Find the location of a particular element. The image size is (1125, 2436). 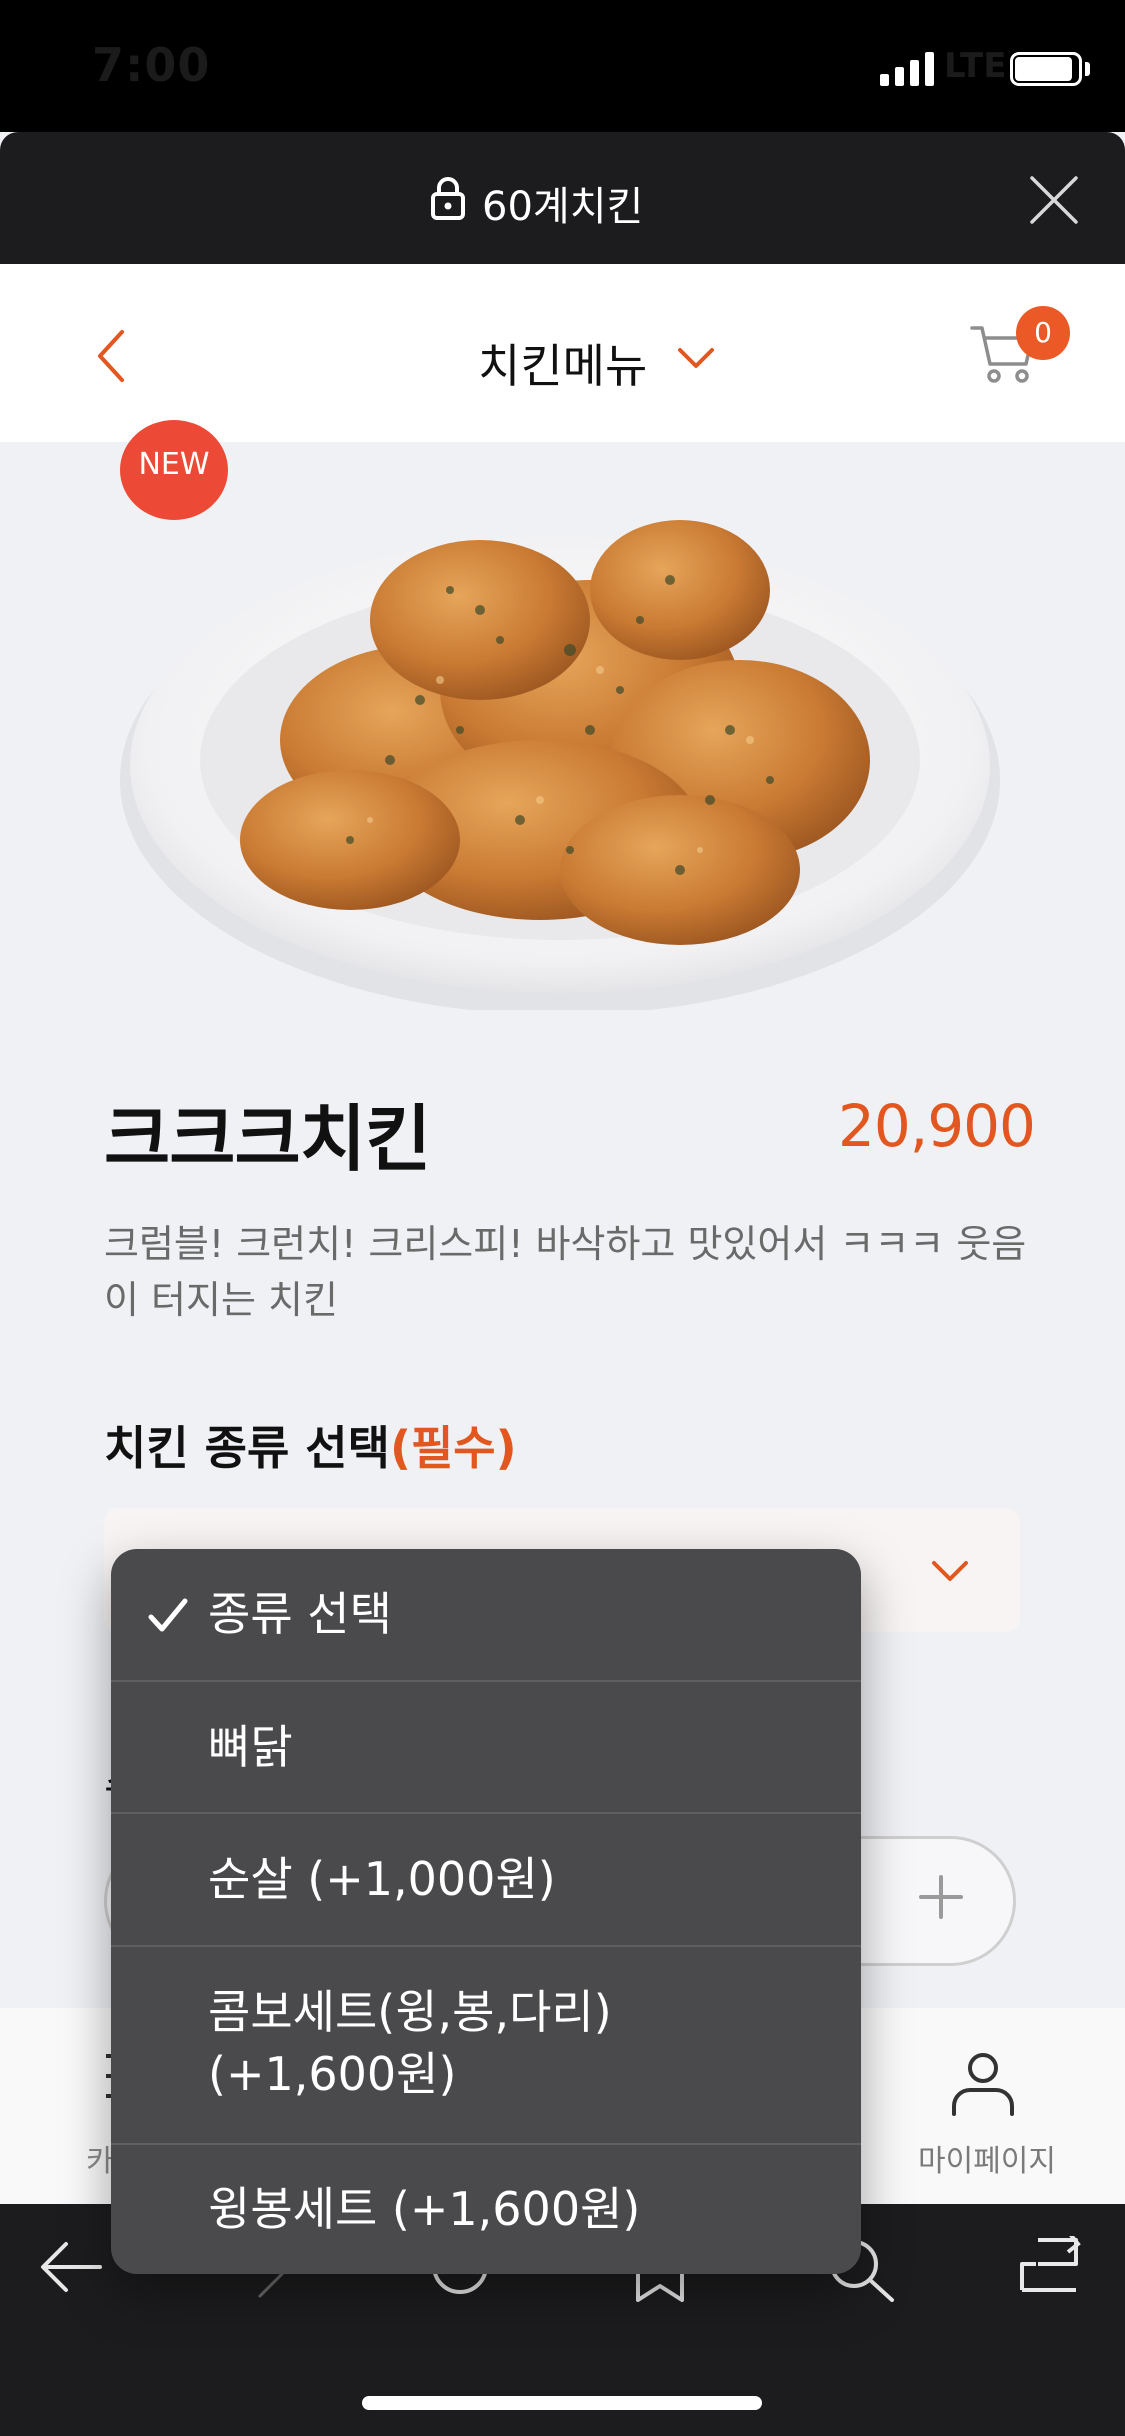

cart-count-badge: 0 is located at coordinates (1043, 333).